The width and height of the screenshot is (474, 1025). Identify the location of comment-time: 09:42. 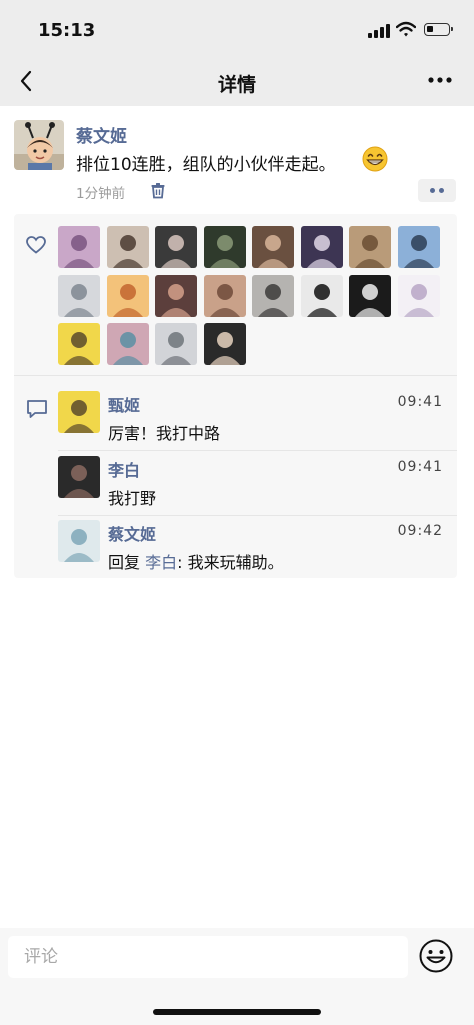
(420, 531).